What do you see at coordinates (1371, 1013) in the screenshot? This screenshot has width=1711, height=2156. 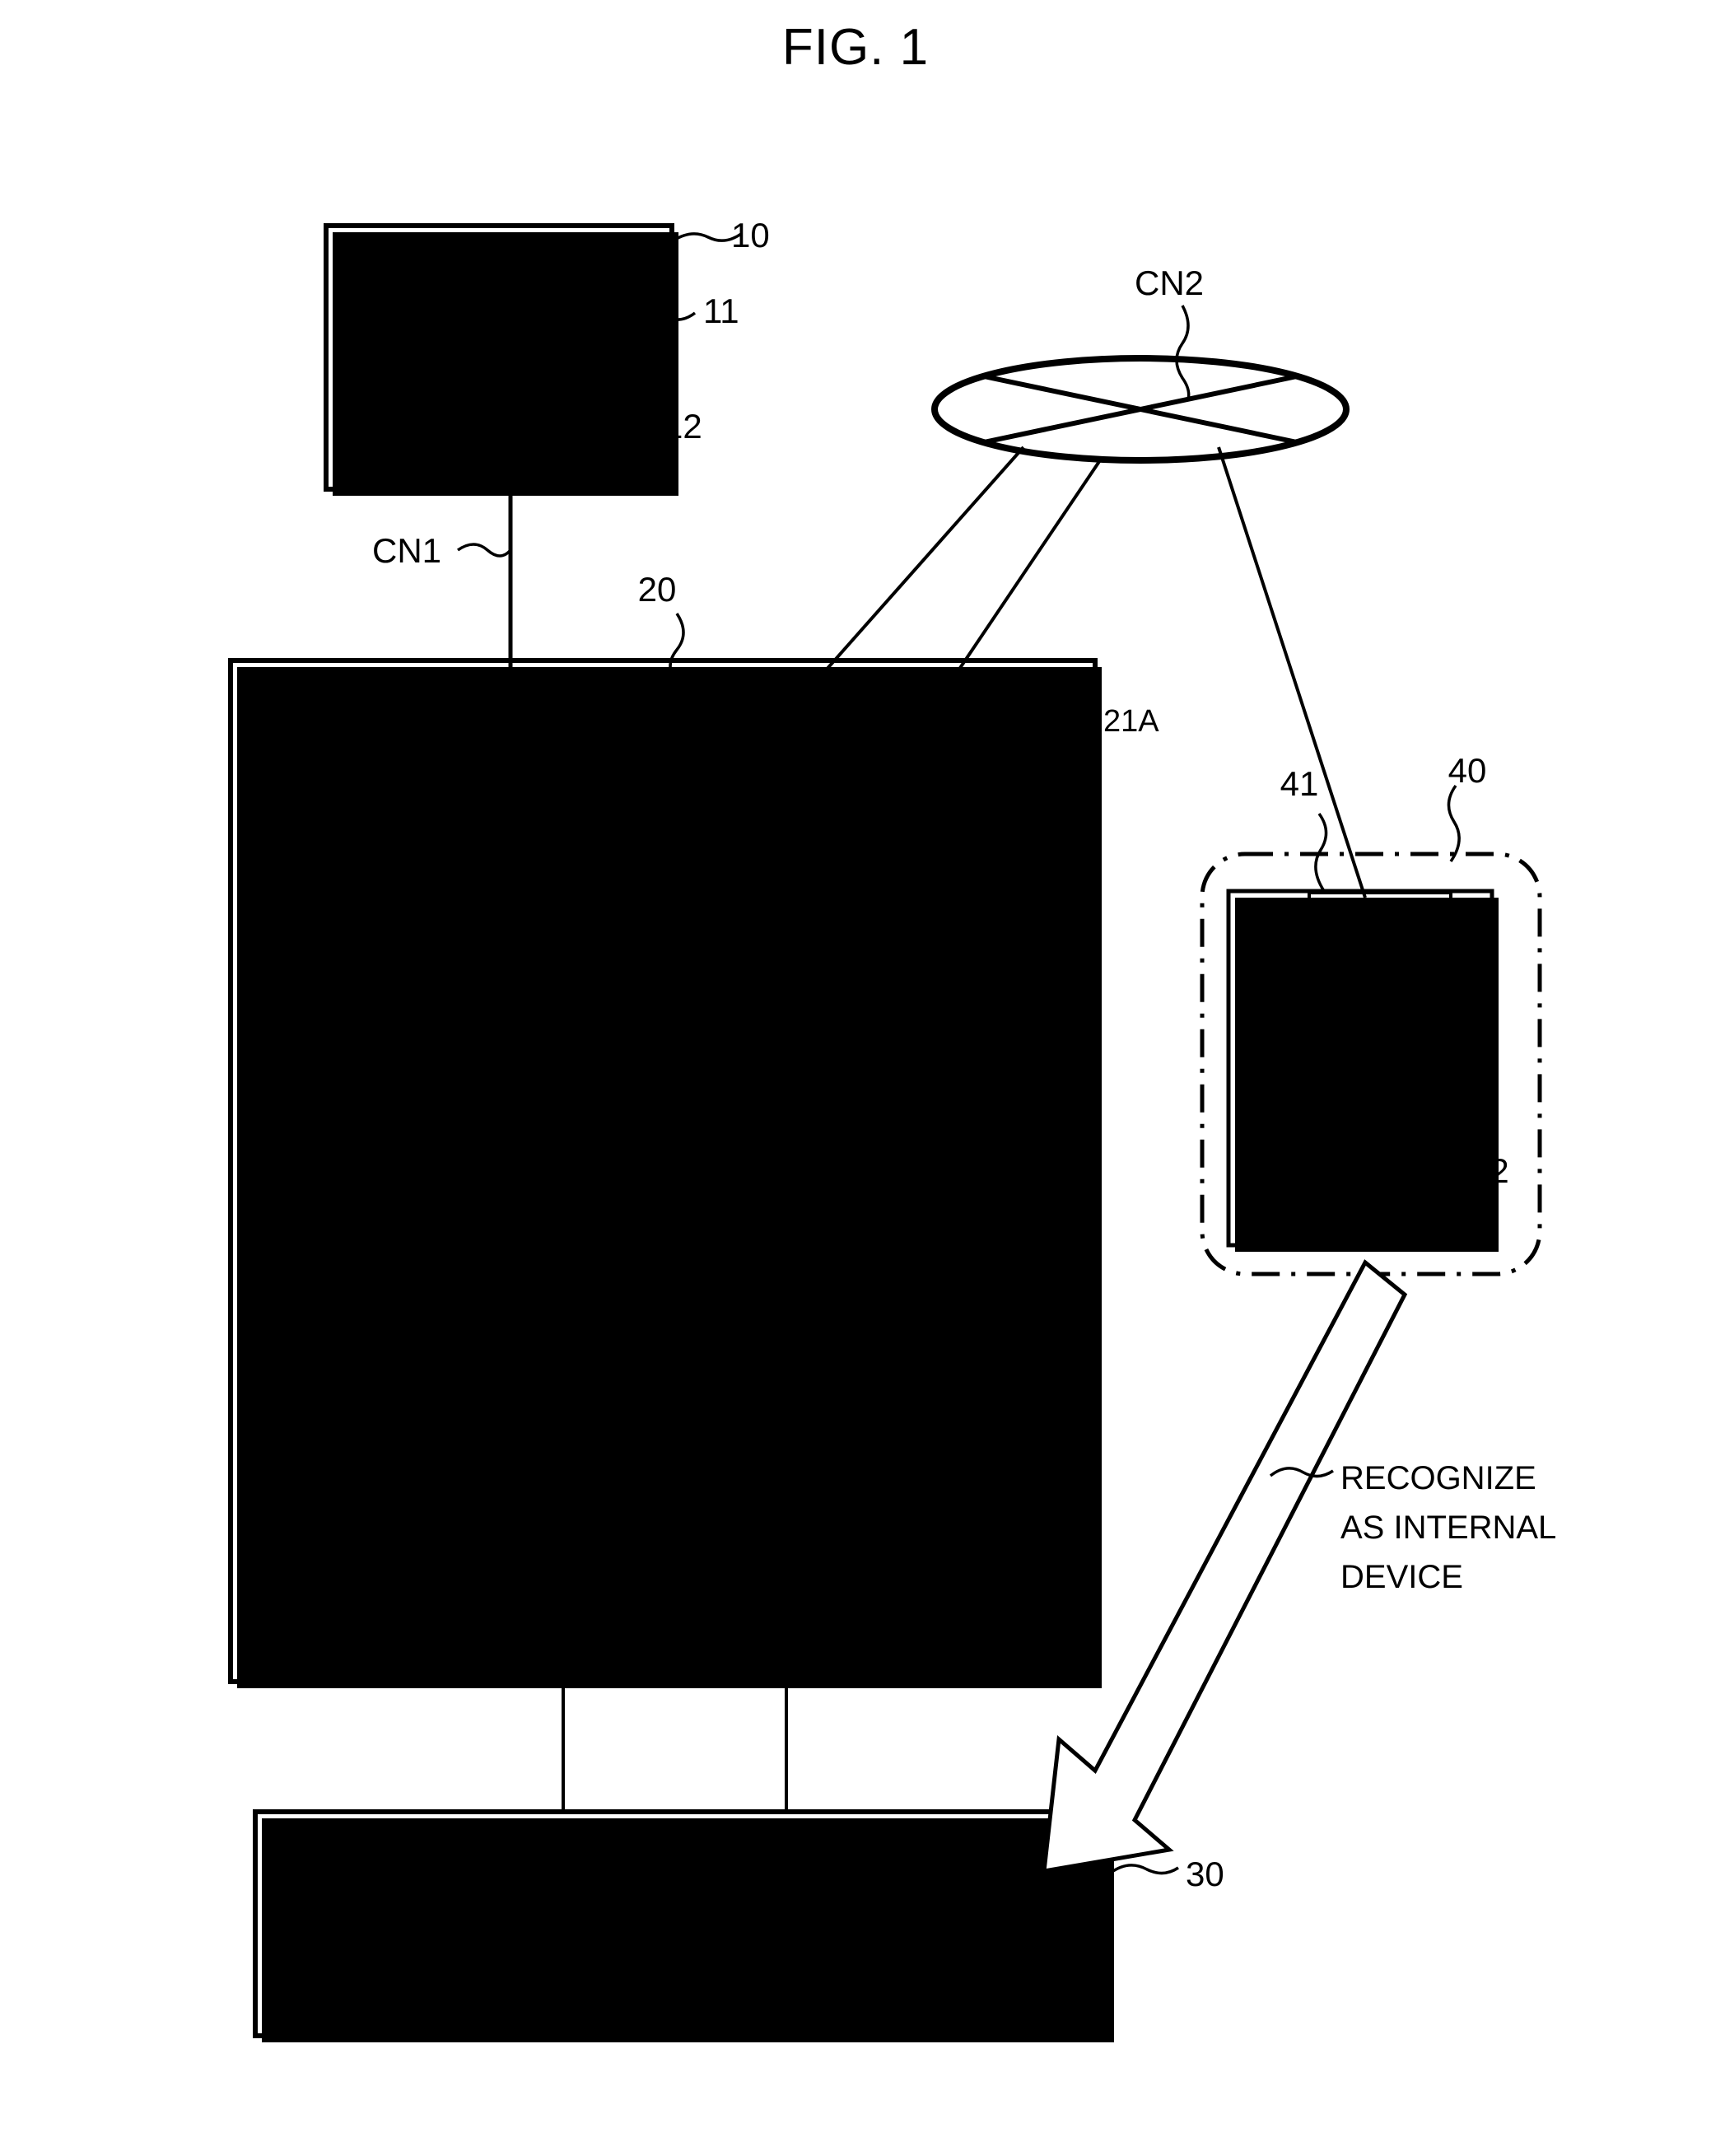 I see `external-storage-device: PORT 41 40 42` at bounding box center [1371, 1013].